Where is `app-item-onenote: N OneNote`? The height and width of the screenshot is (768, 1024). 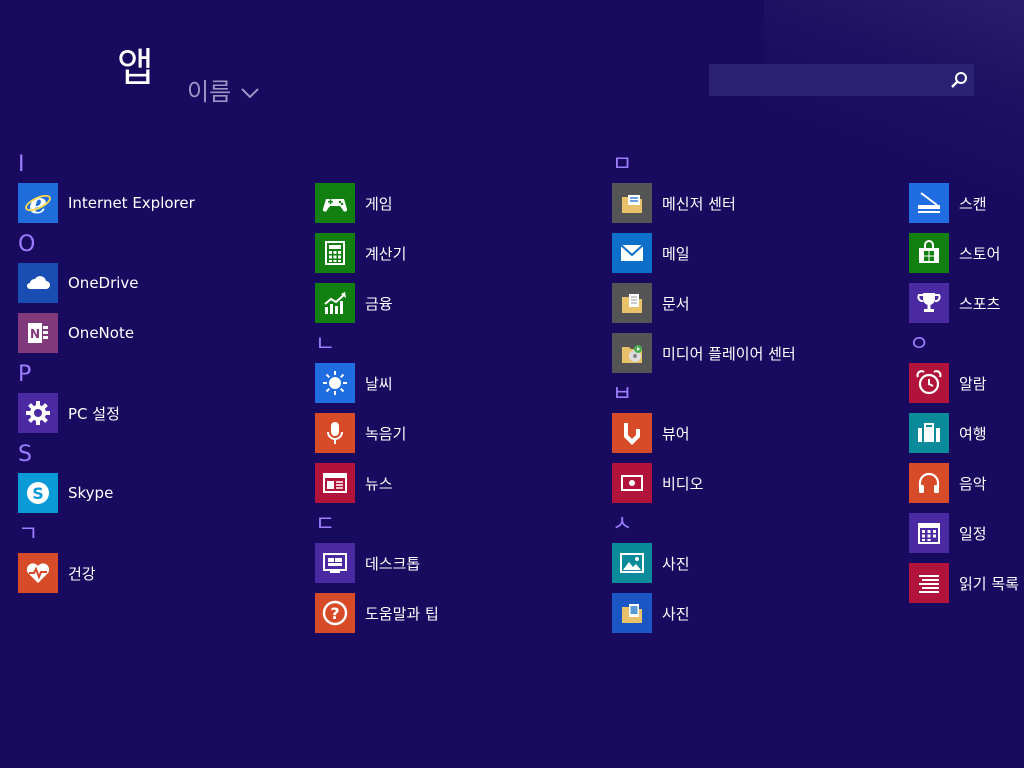
app-item-onenote: N OneNote is located at coordinates (106, 333).